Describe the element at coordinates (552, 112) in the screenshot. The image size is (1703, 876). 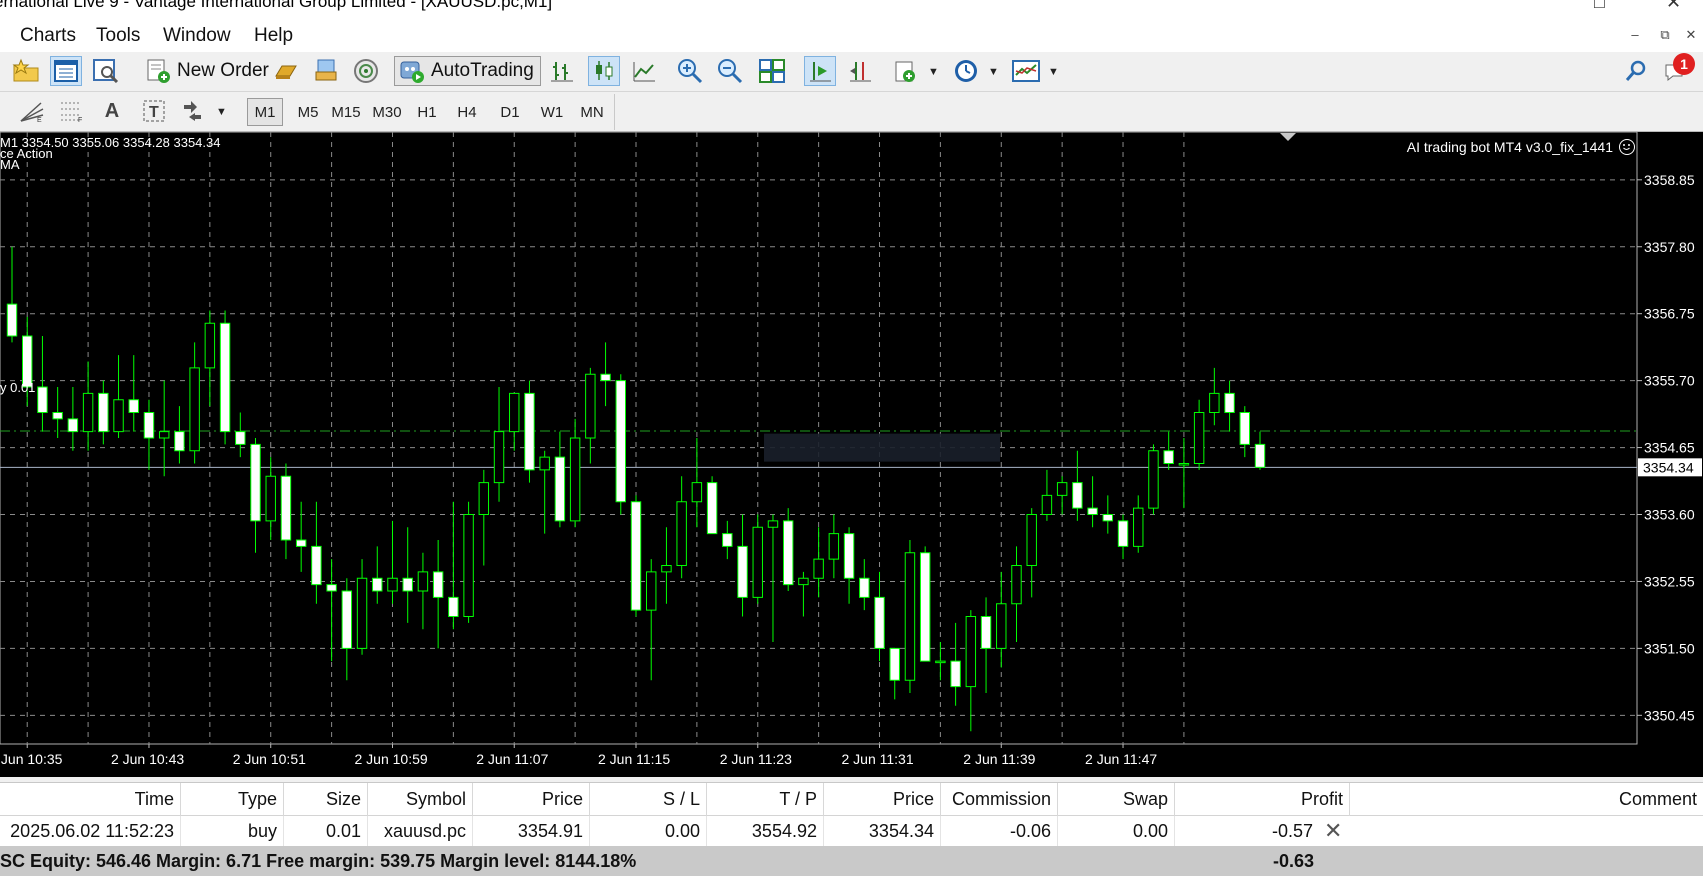
I see `timeframe-w1: W1` at that location.